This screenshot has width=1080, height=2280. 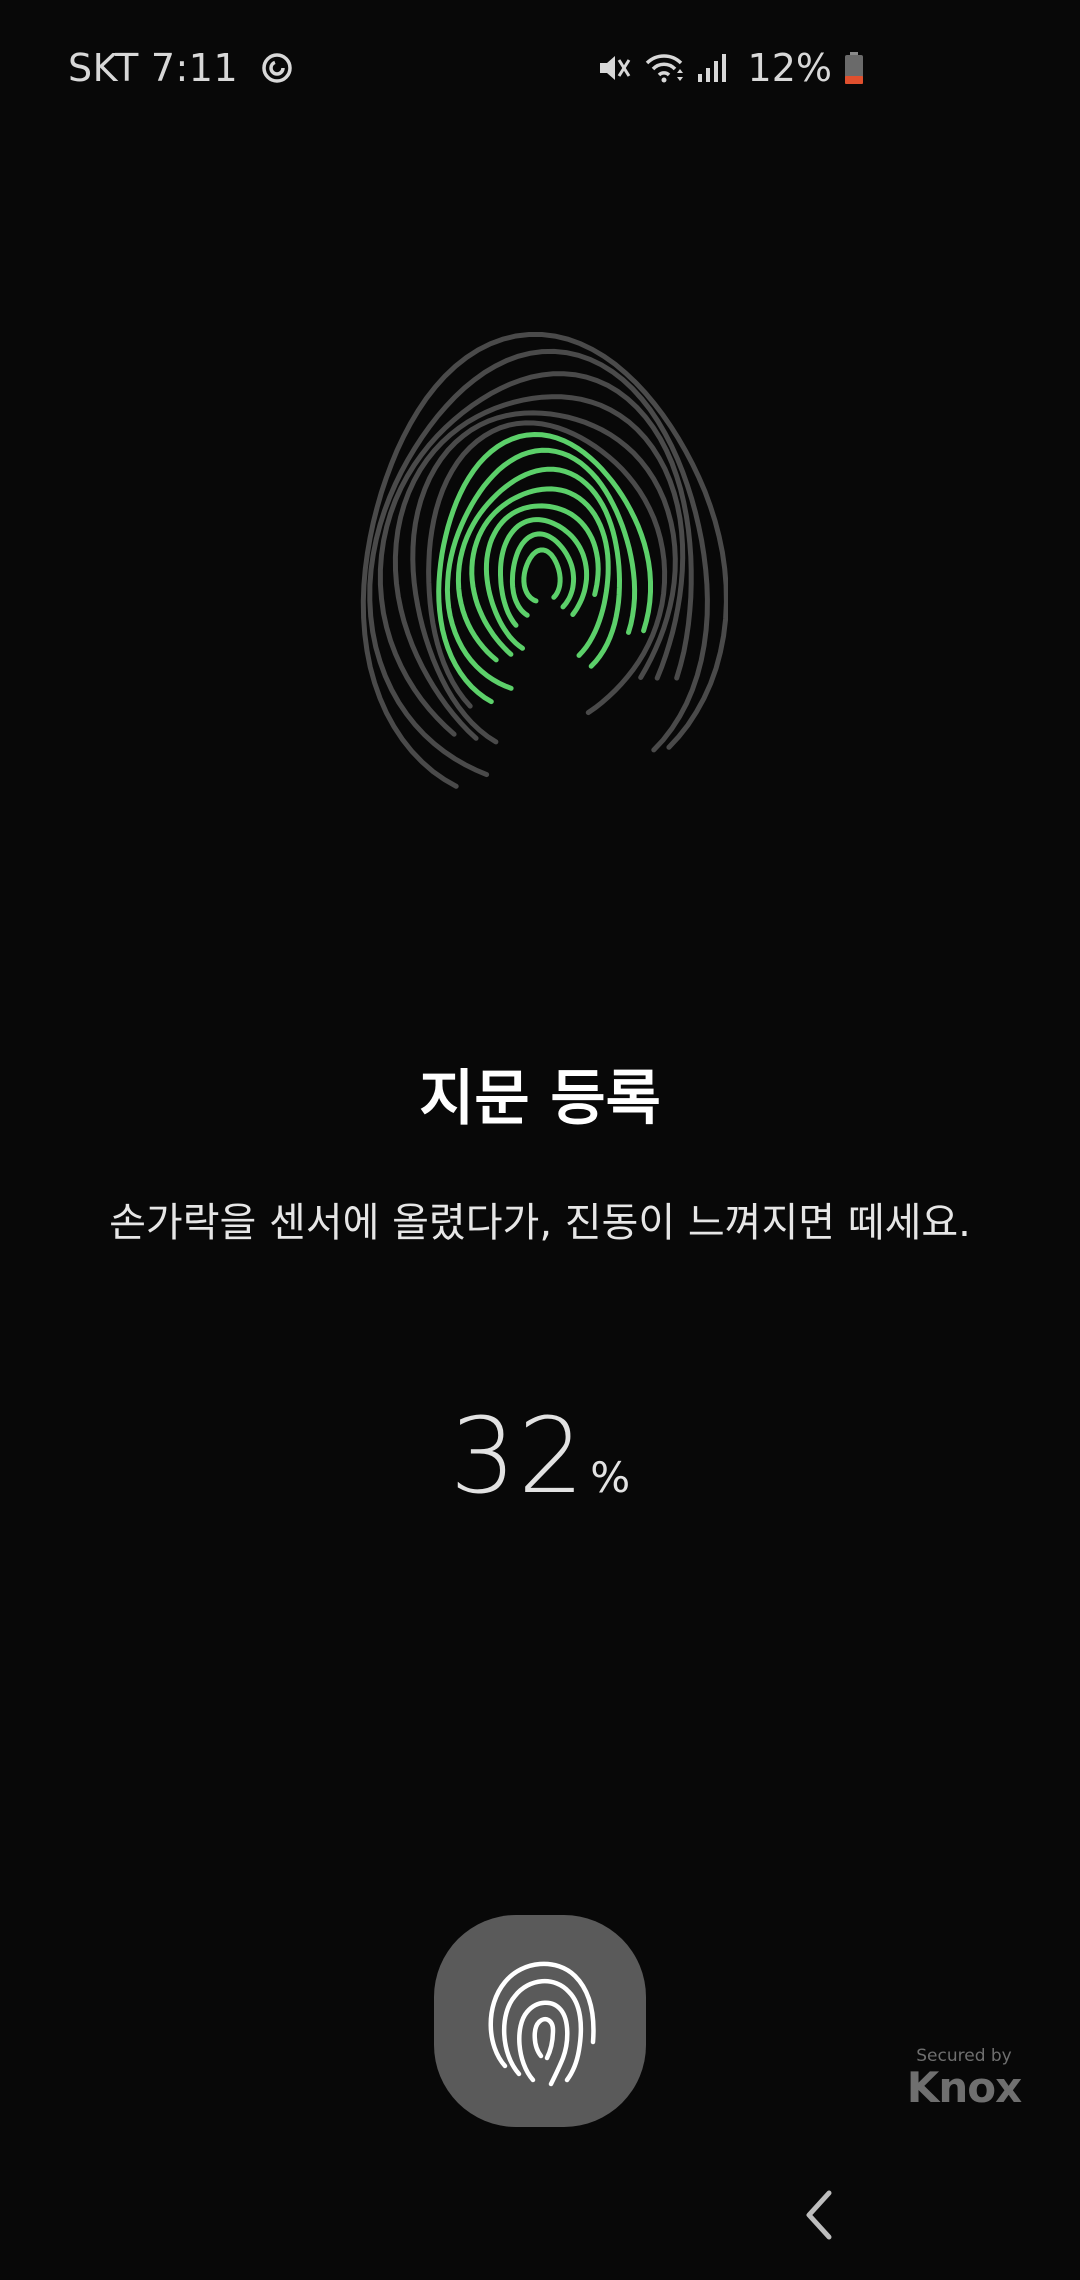 What do you see at coordinates (964, 2087) in the screenshot?
I see `knox-logo: Knox` at bounding box center [964, 2087].